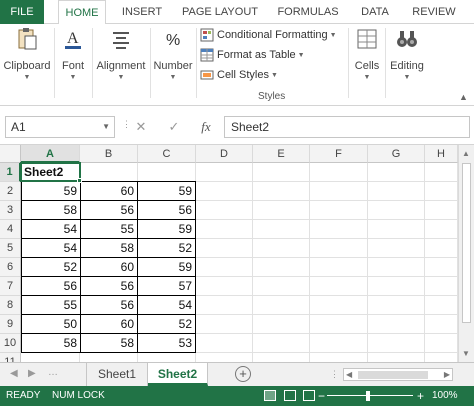  I want to click on cell-a1: Sheet2, so click(50, 172).